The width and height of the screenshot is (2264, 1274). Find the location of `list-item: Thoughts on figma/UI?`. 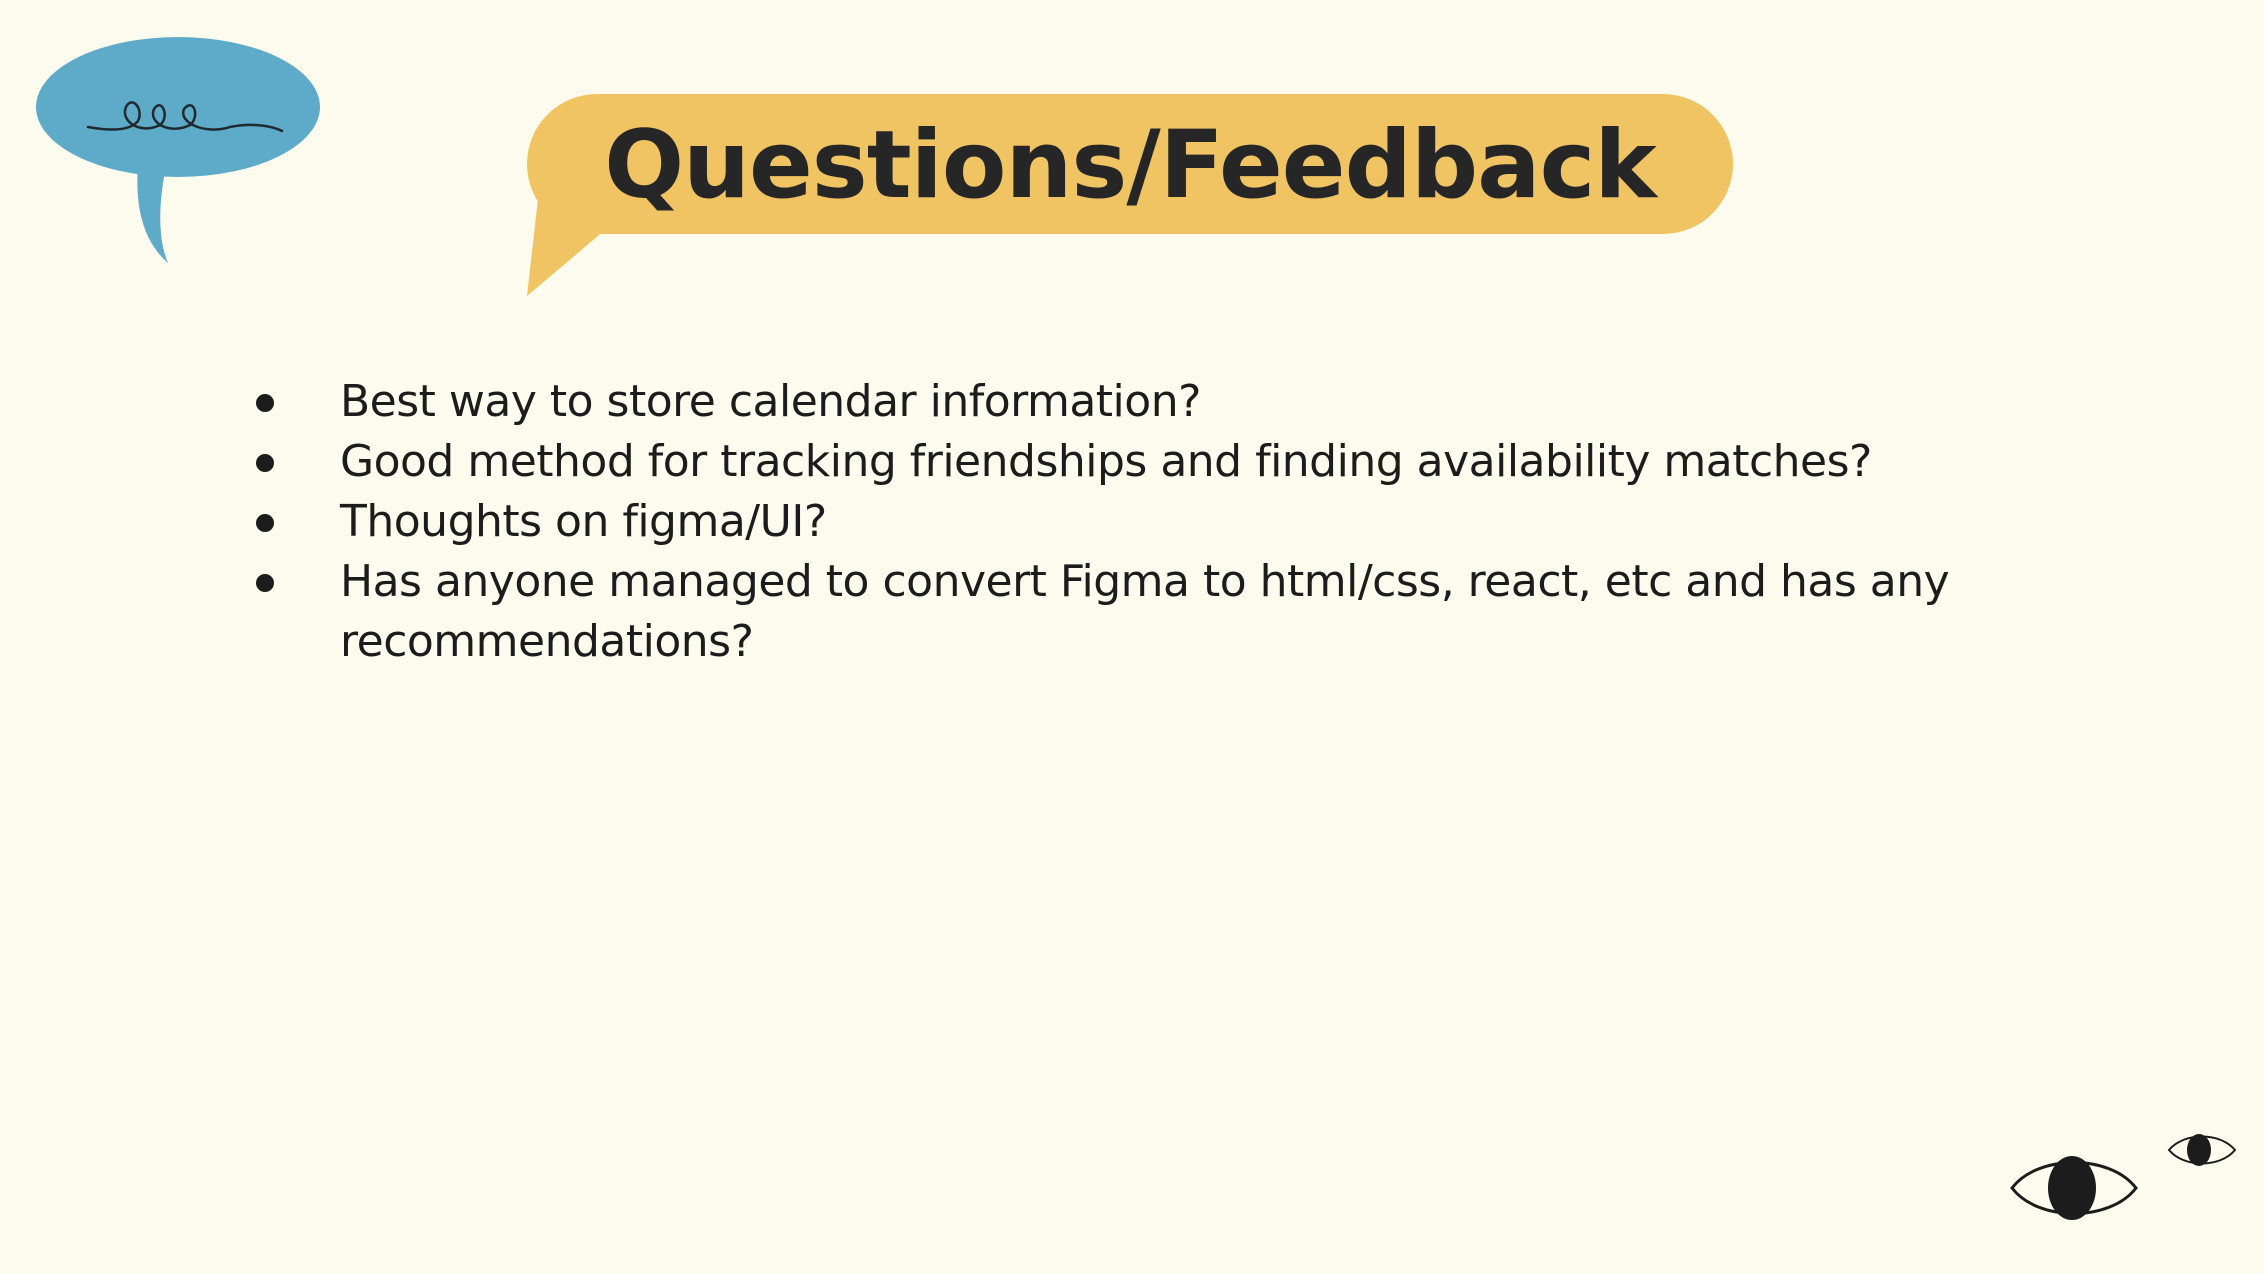

list-item: Thoughts on figma/UI? is located at coordinates (1120, 522).